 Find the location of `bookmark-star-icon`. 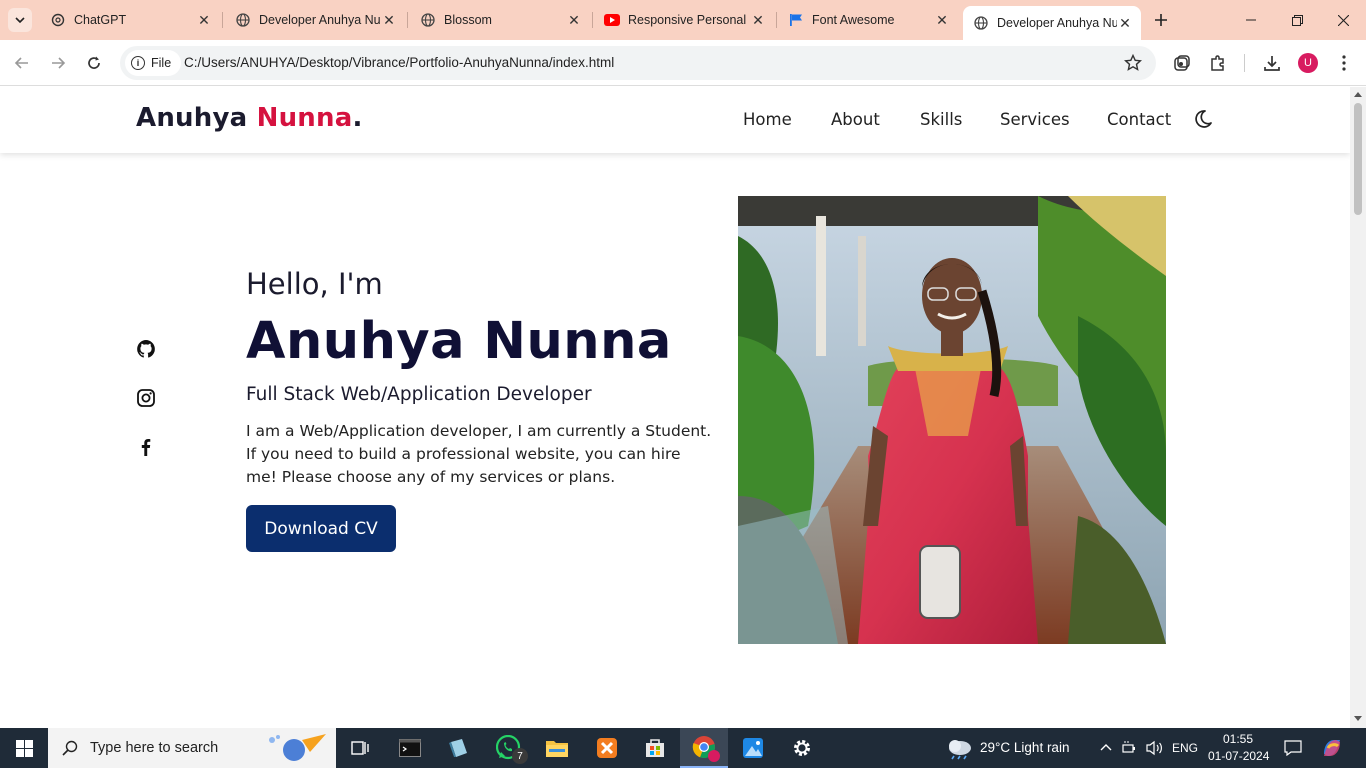

bookmark-star-icon is located at coordinates (1133, 63).